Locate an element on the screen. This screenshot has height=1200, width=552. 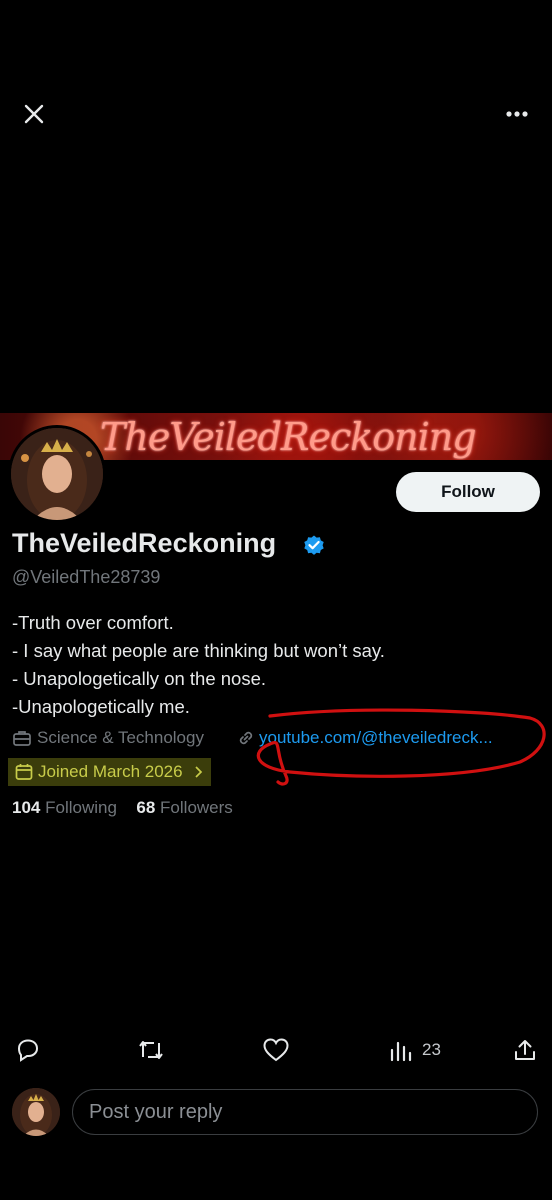
handle: @VeiledThe28739 is located at coordinates (86, 577).